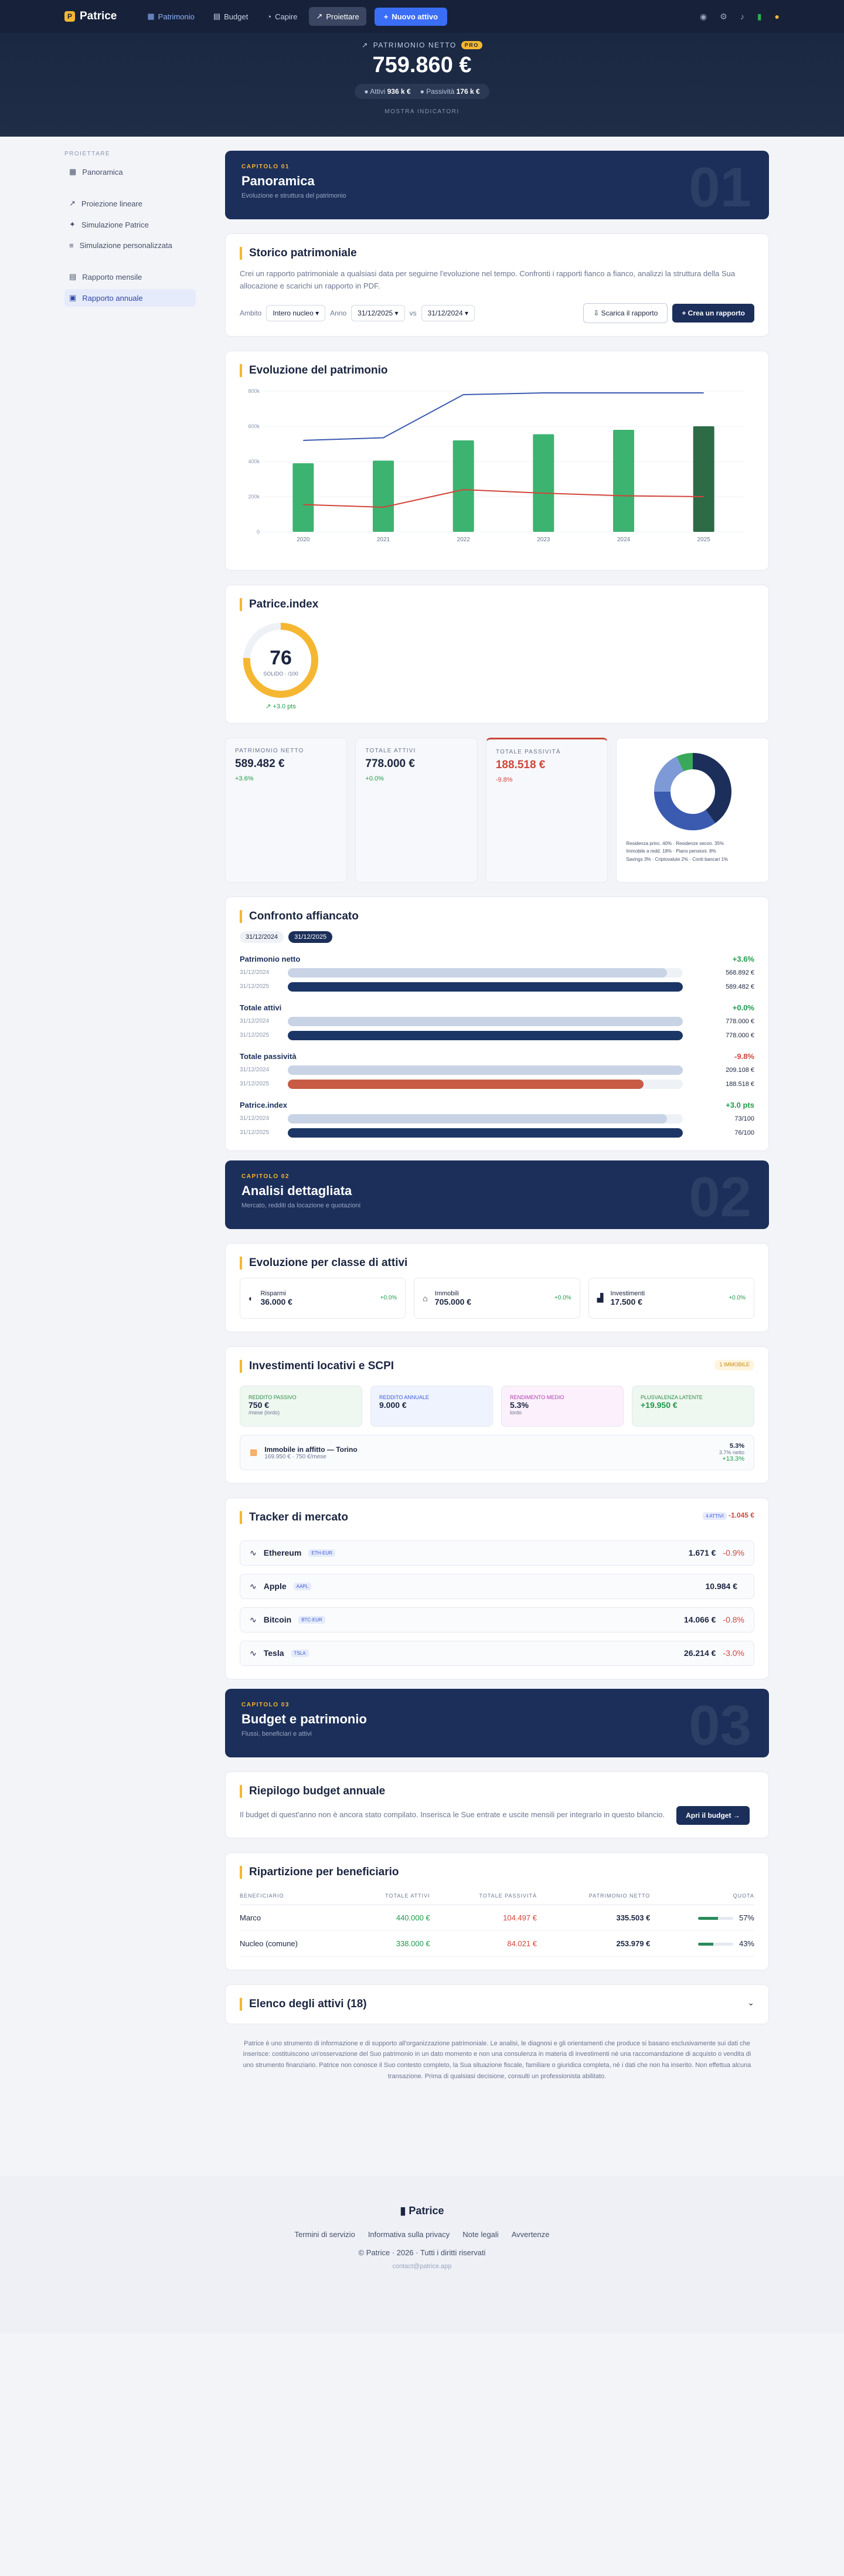 This screenshot has width=844, height=2576. I want to click on footer-link: Termini di servizio, so click(325, 2234).